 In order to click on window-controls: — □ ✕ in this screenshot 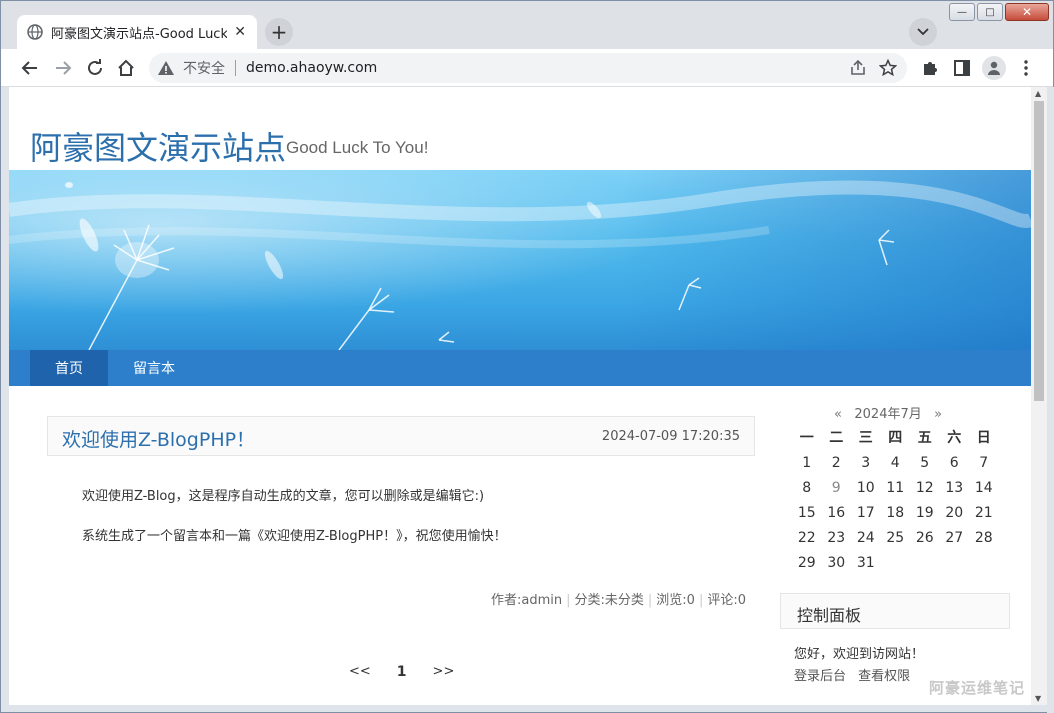, I will do `click(999, 12)`.